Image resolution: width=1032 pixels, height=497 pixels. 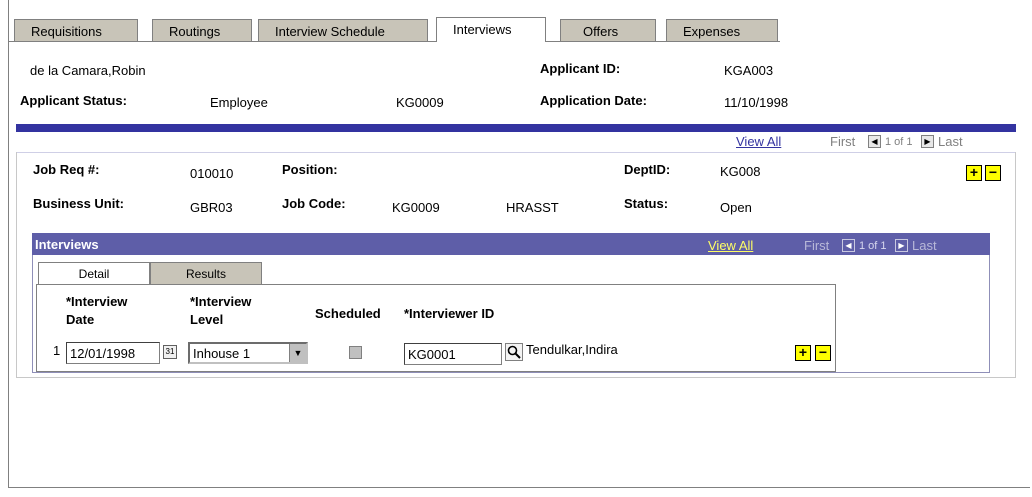 What do you see at coordinates (803, 353) in the screenshot?
I see `add-interview-row-button: +` at bounding box center [803, 353].